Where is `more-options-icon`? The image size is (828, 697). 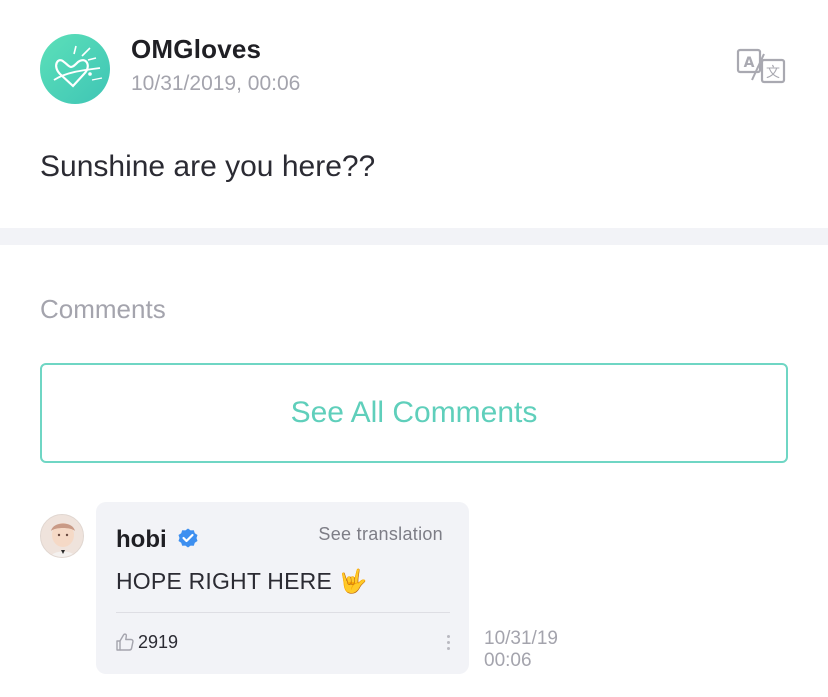 more-options-icon is located at coordinates (448, 645).